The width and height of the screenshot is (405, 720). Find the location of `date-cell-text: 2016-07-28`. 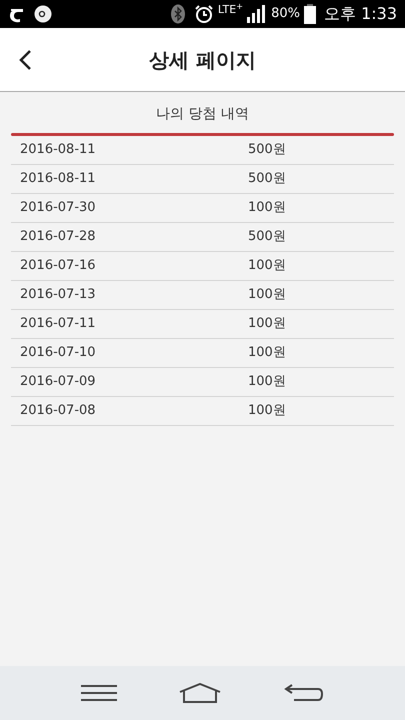

date-cell-text: 2016-07-28 is located at coordinates (58, 237).